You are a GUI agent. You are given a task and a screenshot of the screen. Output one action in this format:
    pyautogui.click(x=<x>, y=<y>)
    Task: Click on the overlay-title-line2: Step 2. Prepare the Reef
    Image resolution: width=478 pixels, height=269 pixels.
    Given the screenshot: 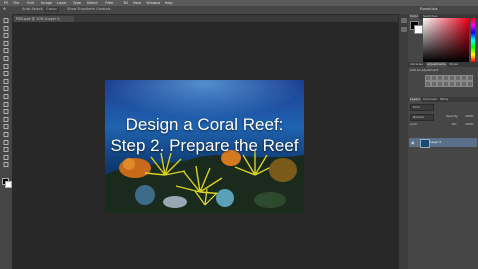 What is the action you would take?
    pyautogui.click(x=204, y=145)
    